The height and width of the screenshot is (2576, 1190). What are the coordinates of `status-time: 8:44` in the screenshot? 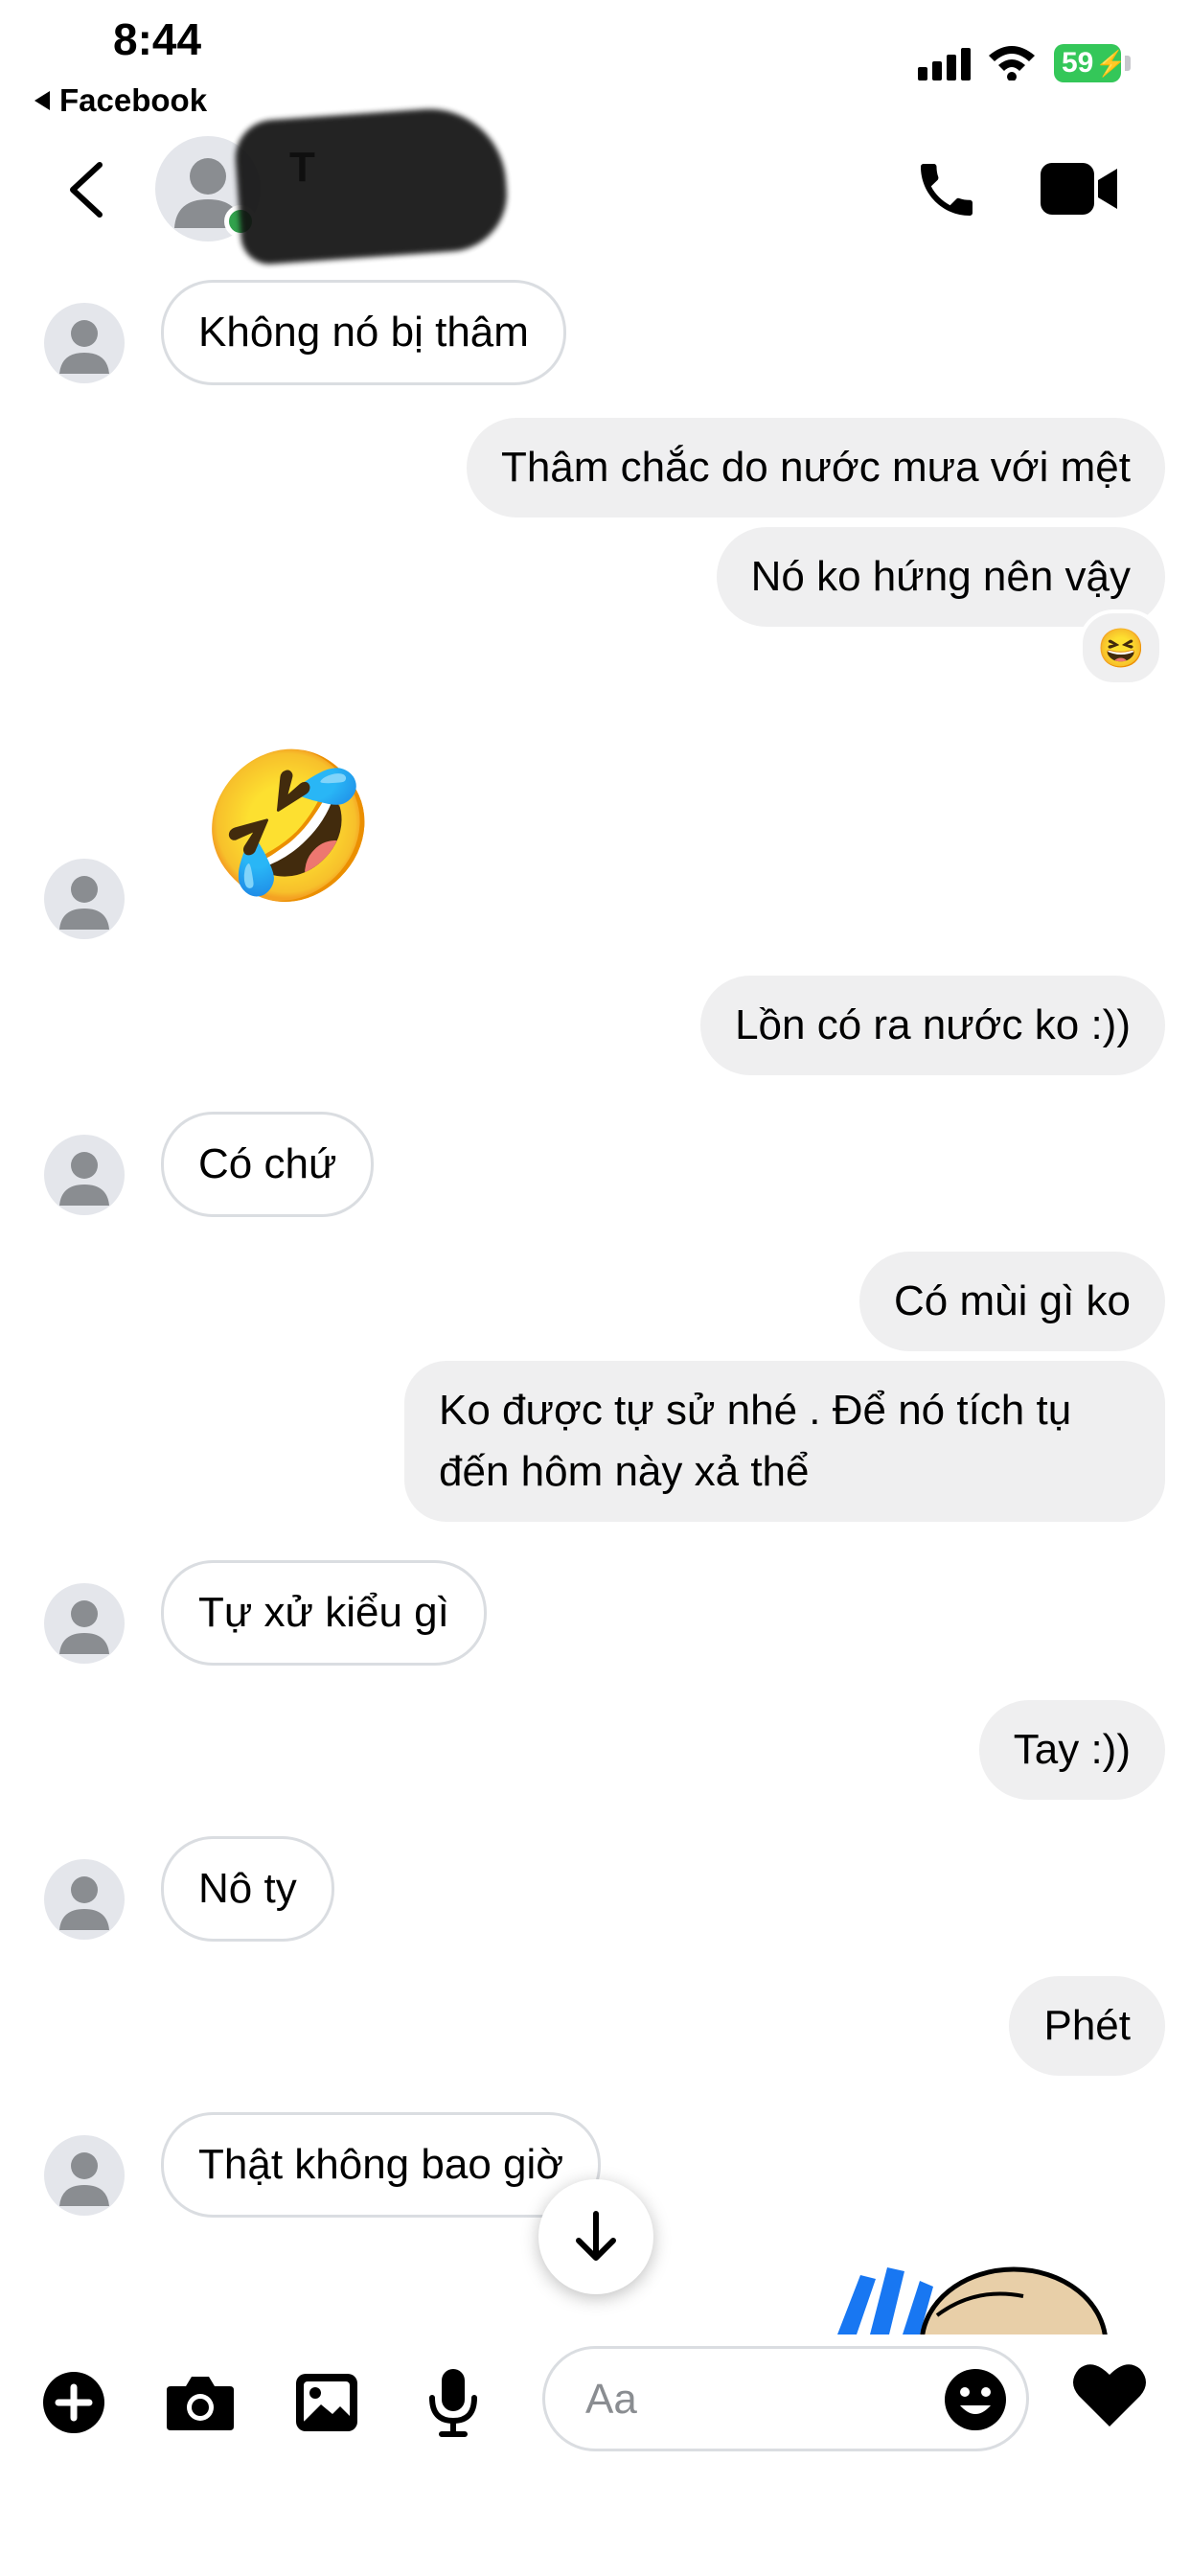 It's located at (158, 39).